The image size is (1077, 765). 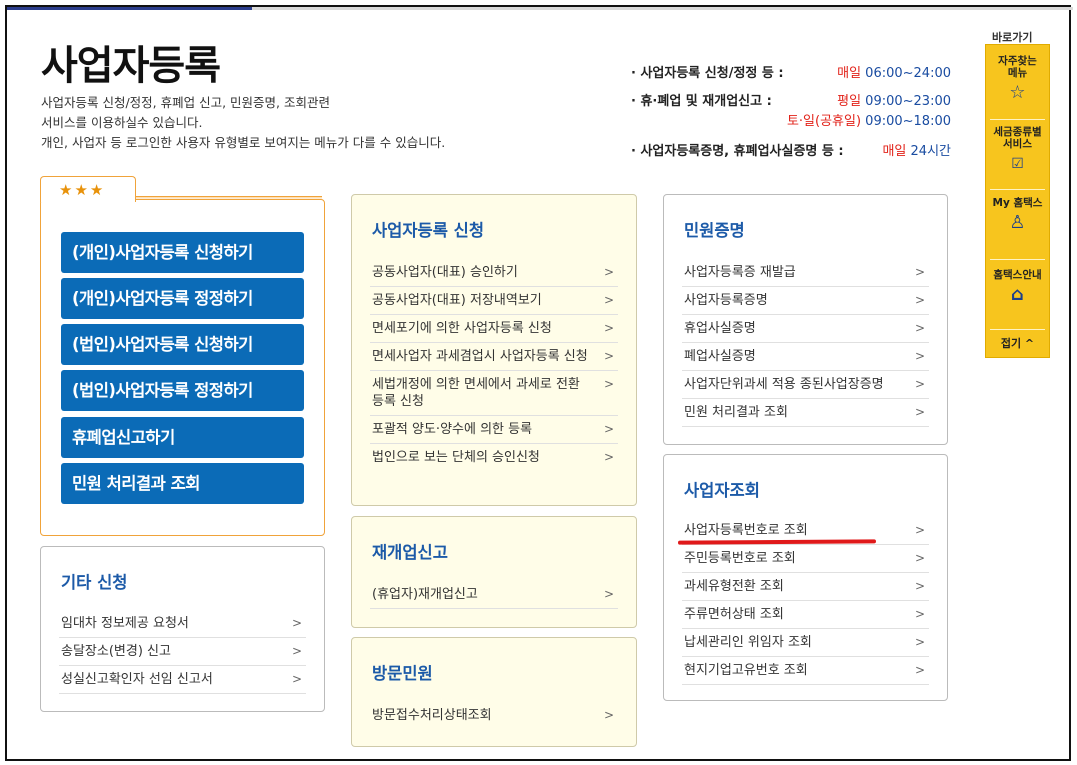 What do you see at coordinates (746, 530) in the screenshot?
I see `list-item-label: 사업자등록번호로 조회` at bounding box center [746, 530].